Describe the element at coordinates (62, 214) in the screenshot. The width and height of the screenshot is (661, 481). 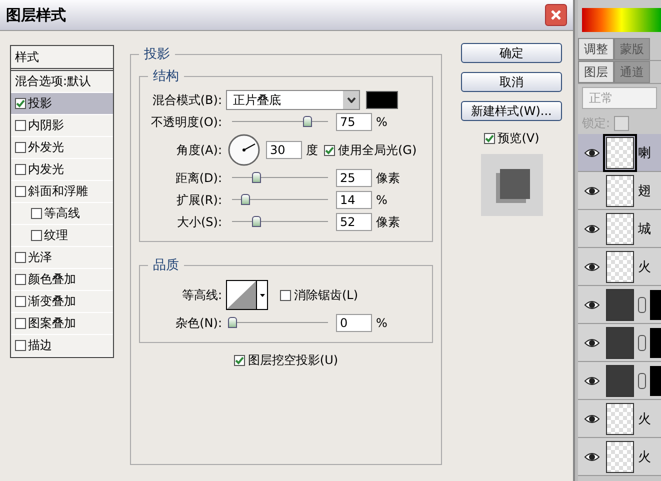
I see `style-list-item: 等高线` at that location.